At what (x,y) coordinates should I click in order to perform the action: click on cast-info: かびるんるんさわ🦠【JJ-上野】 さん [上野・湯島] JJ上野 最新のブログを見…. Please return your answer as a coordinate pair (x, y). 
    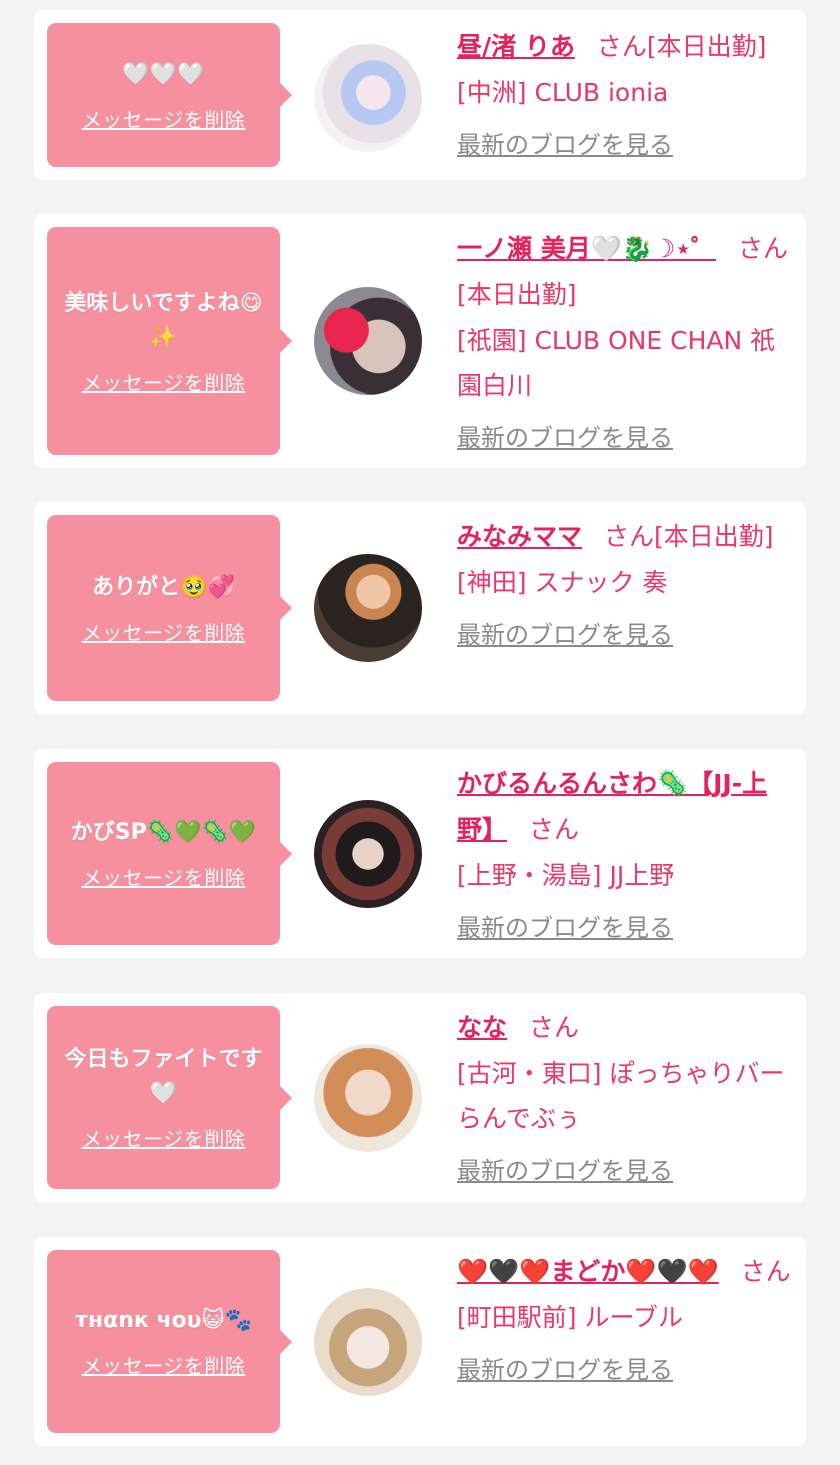
    Looking at the image, I should click on (625, 853).